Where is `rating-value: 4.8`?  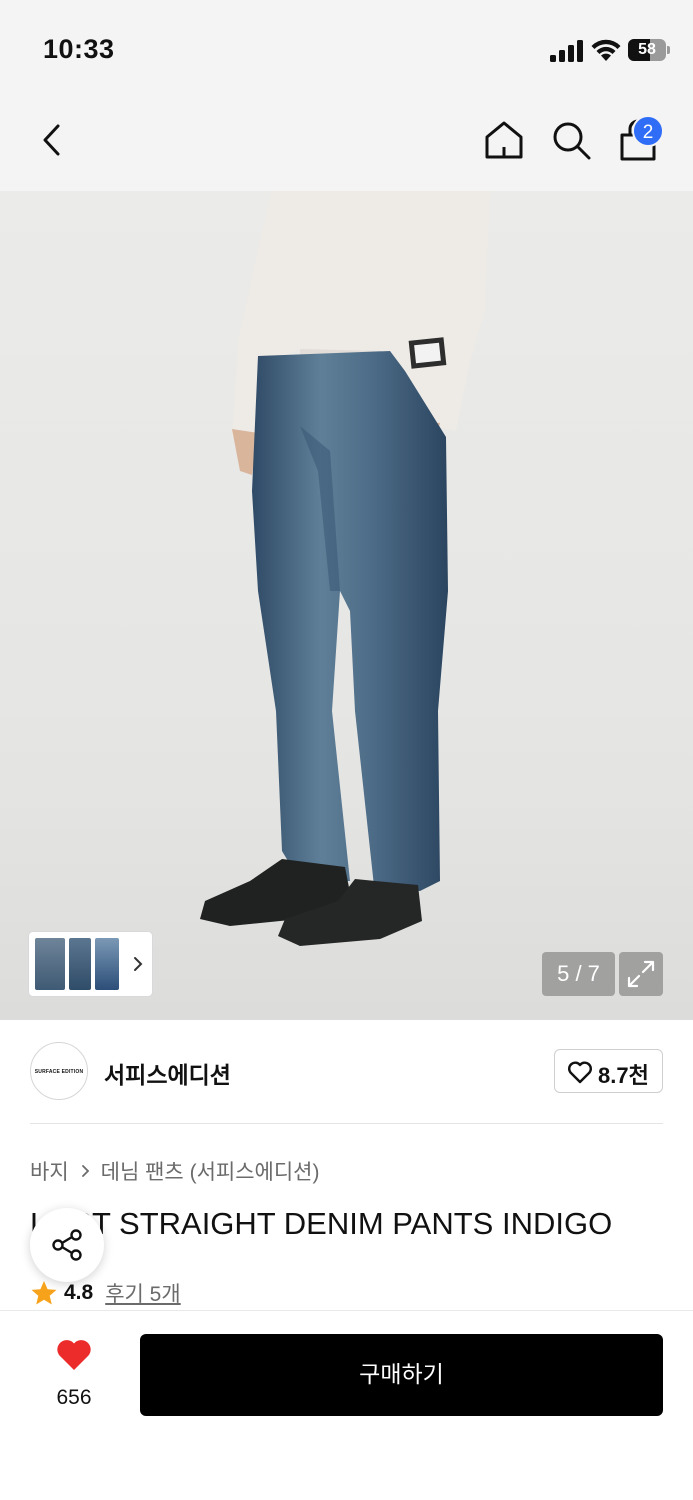 rating-value: 4.8 is located at coordinates (79, 1292).